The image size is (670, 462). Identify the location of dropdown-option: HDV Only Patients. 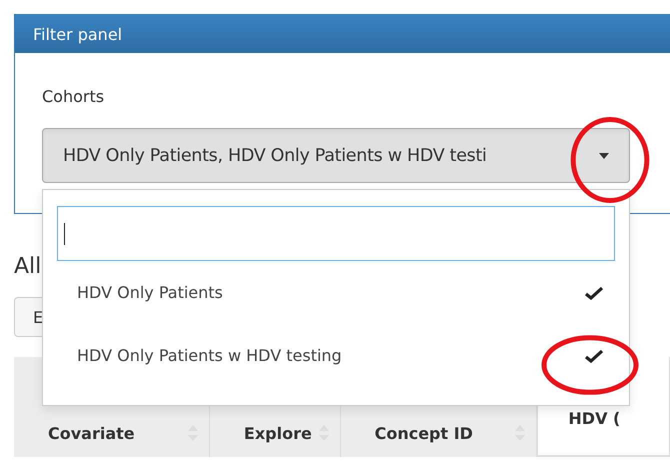
(336, 292).